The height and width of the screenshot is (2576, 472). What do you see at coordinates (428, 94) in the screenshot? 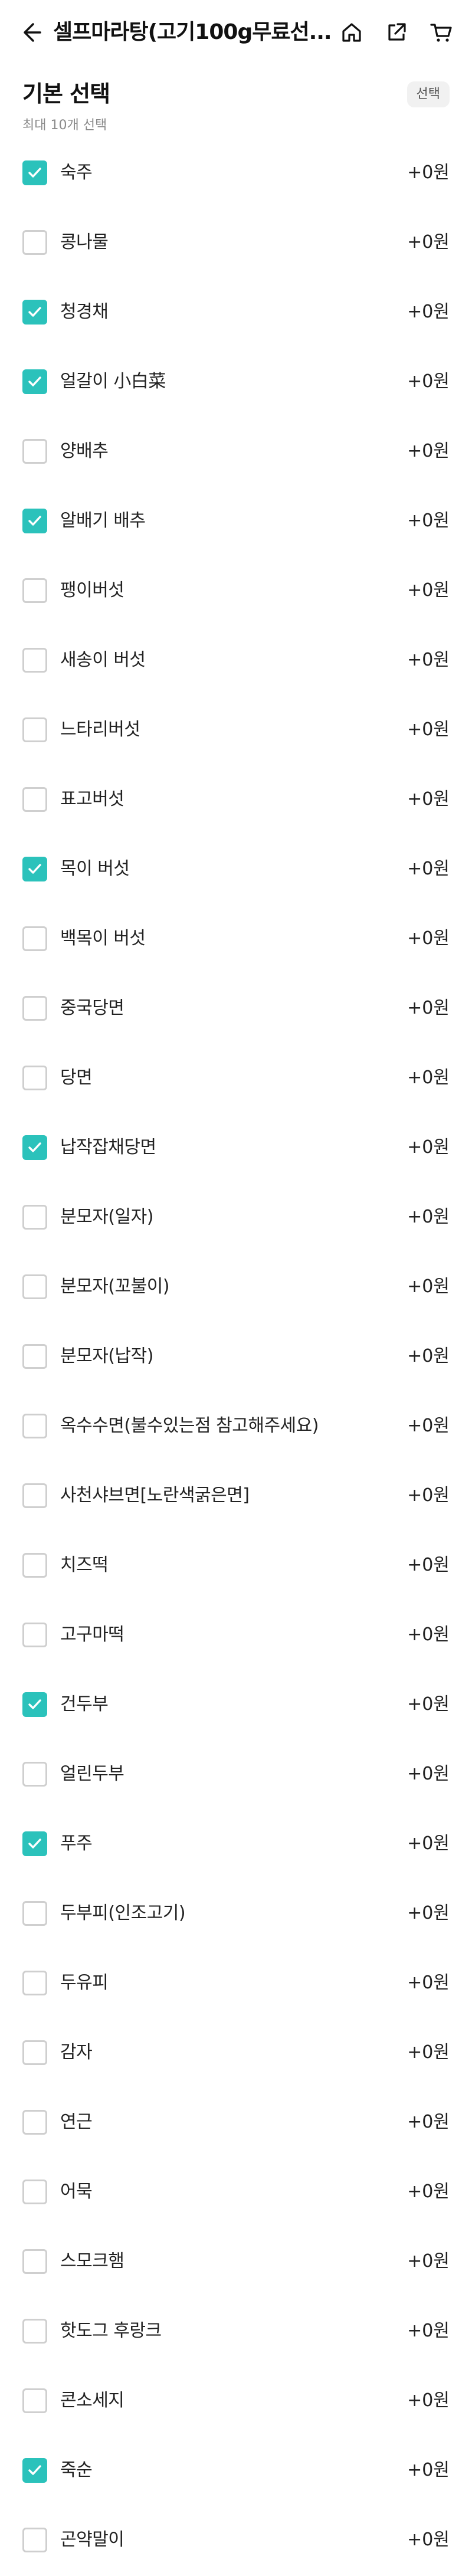
I see `required-badge: 선택` at bounding box center [428, 94].